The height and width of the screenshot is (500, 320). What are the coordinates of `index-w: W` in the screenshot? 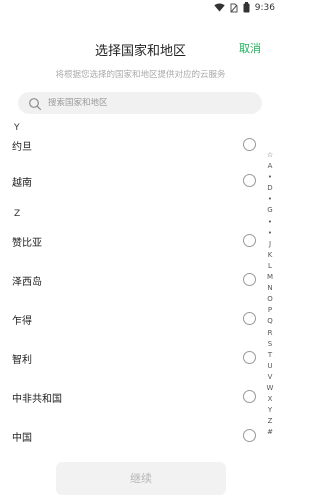 It's located at (270, 388).